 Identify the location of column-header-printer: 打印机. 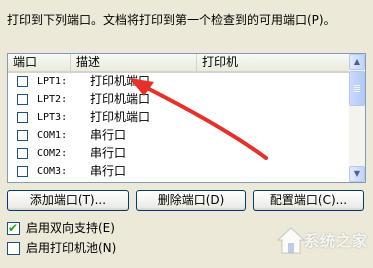
(273, 62).